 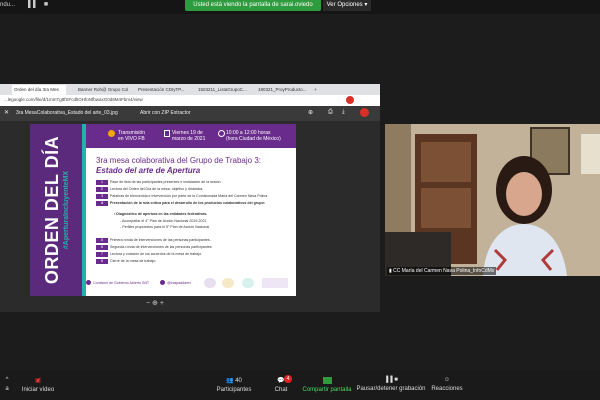 What do you see at coordinates (364, 112) in the screenshot?
I see `user-avatar-icon` at bounding box center [364, 112].